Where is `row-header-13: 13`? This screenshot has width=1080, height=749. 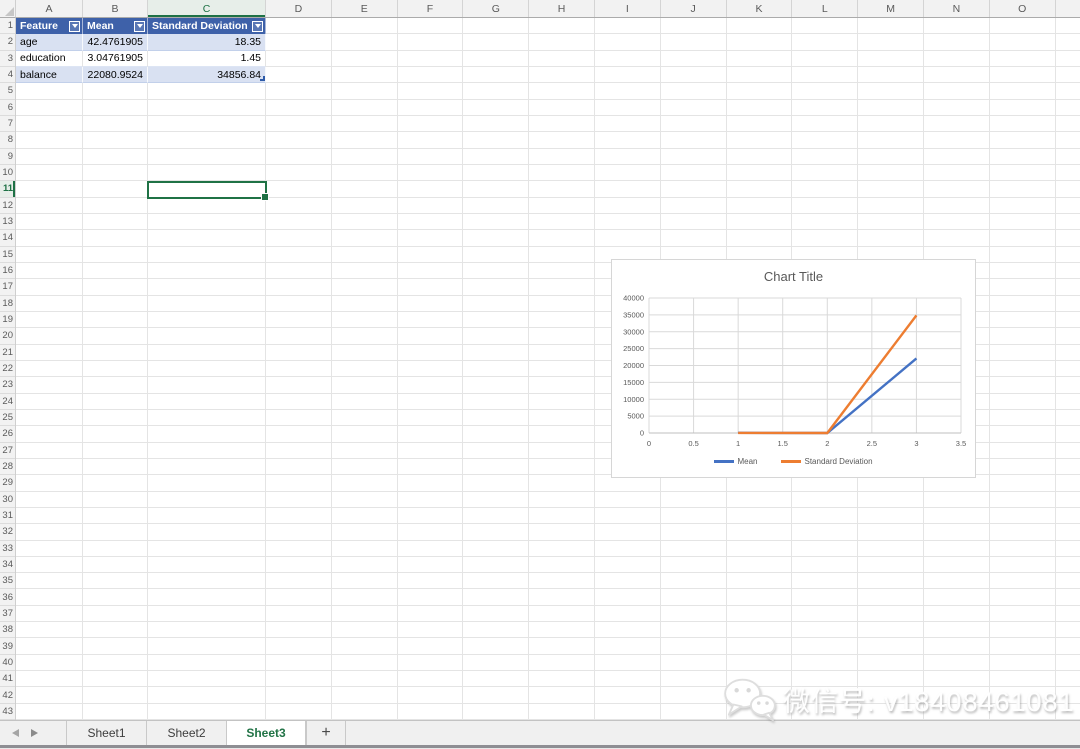 row-header-13: 13 is located at coordinates (7, 222).